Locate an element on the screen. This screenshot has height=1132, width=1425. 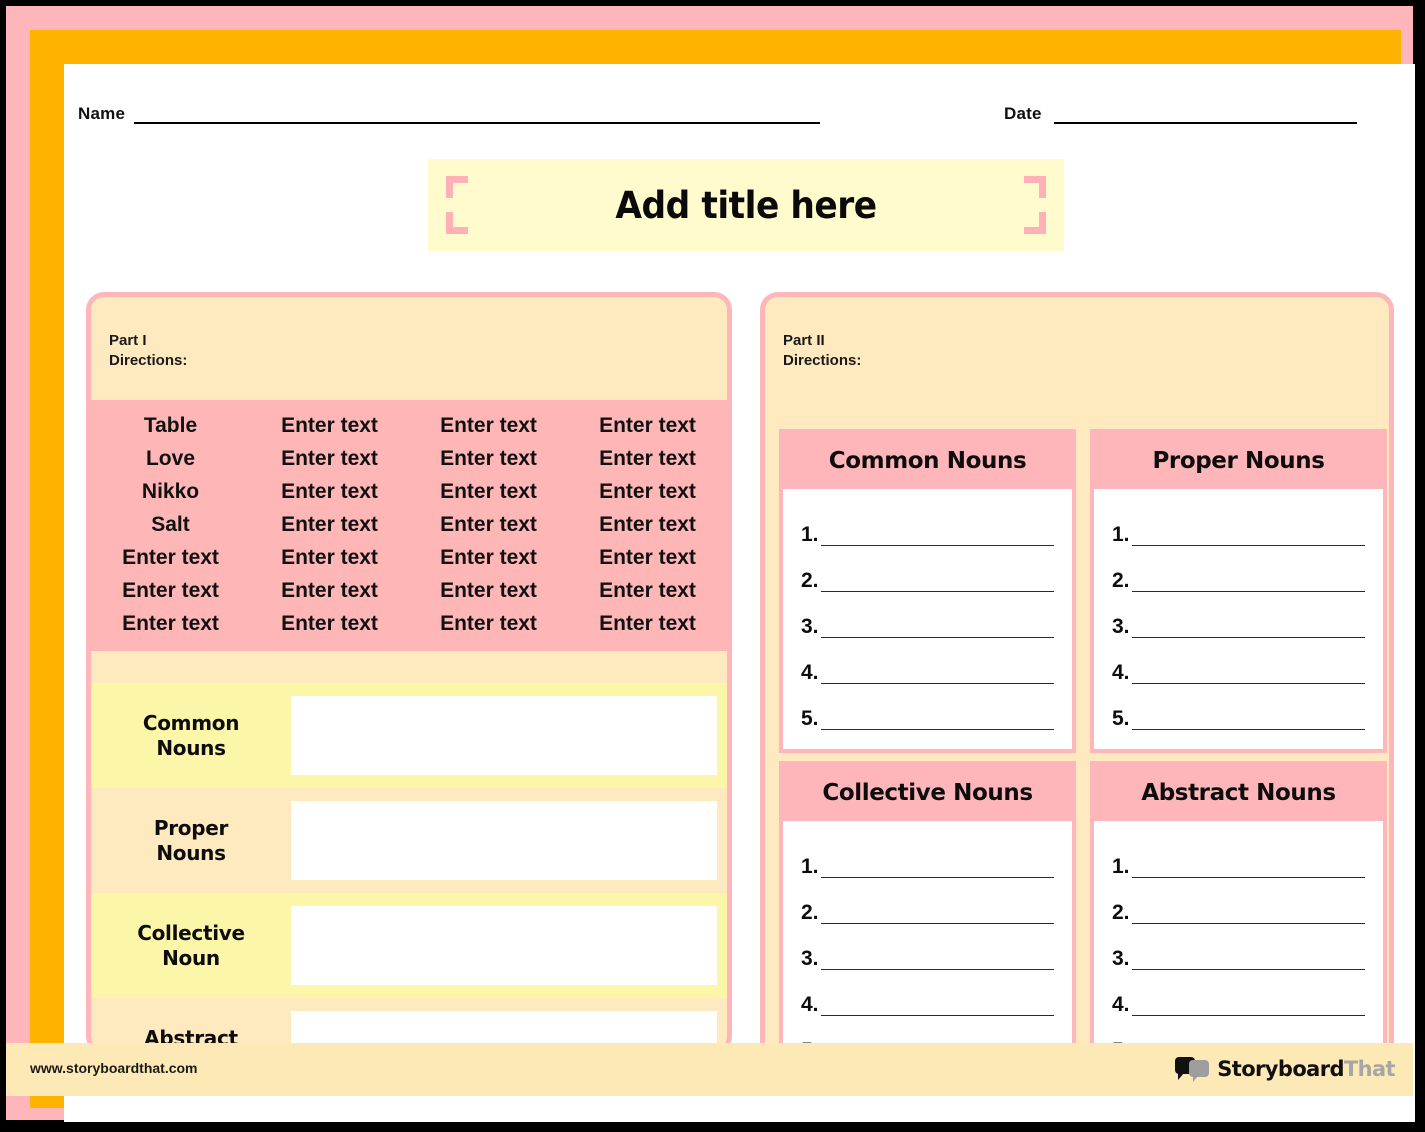
title-text: Add title here is located at coordinates (745, 205).